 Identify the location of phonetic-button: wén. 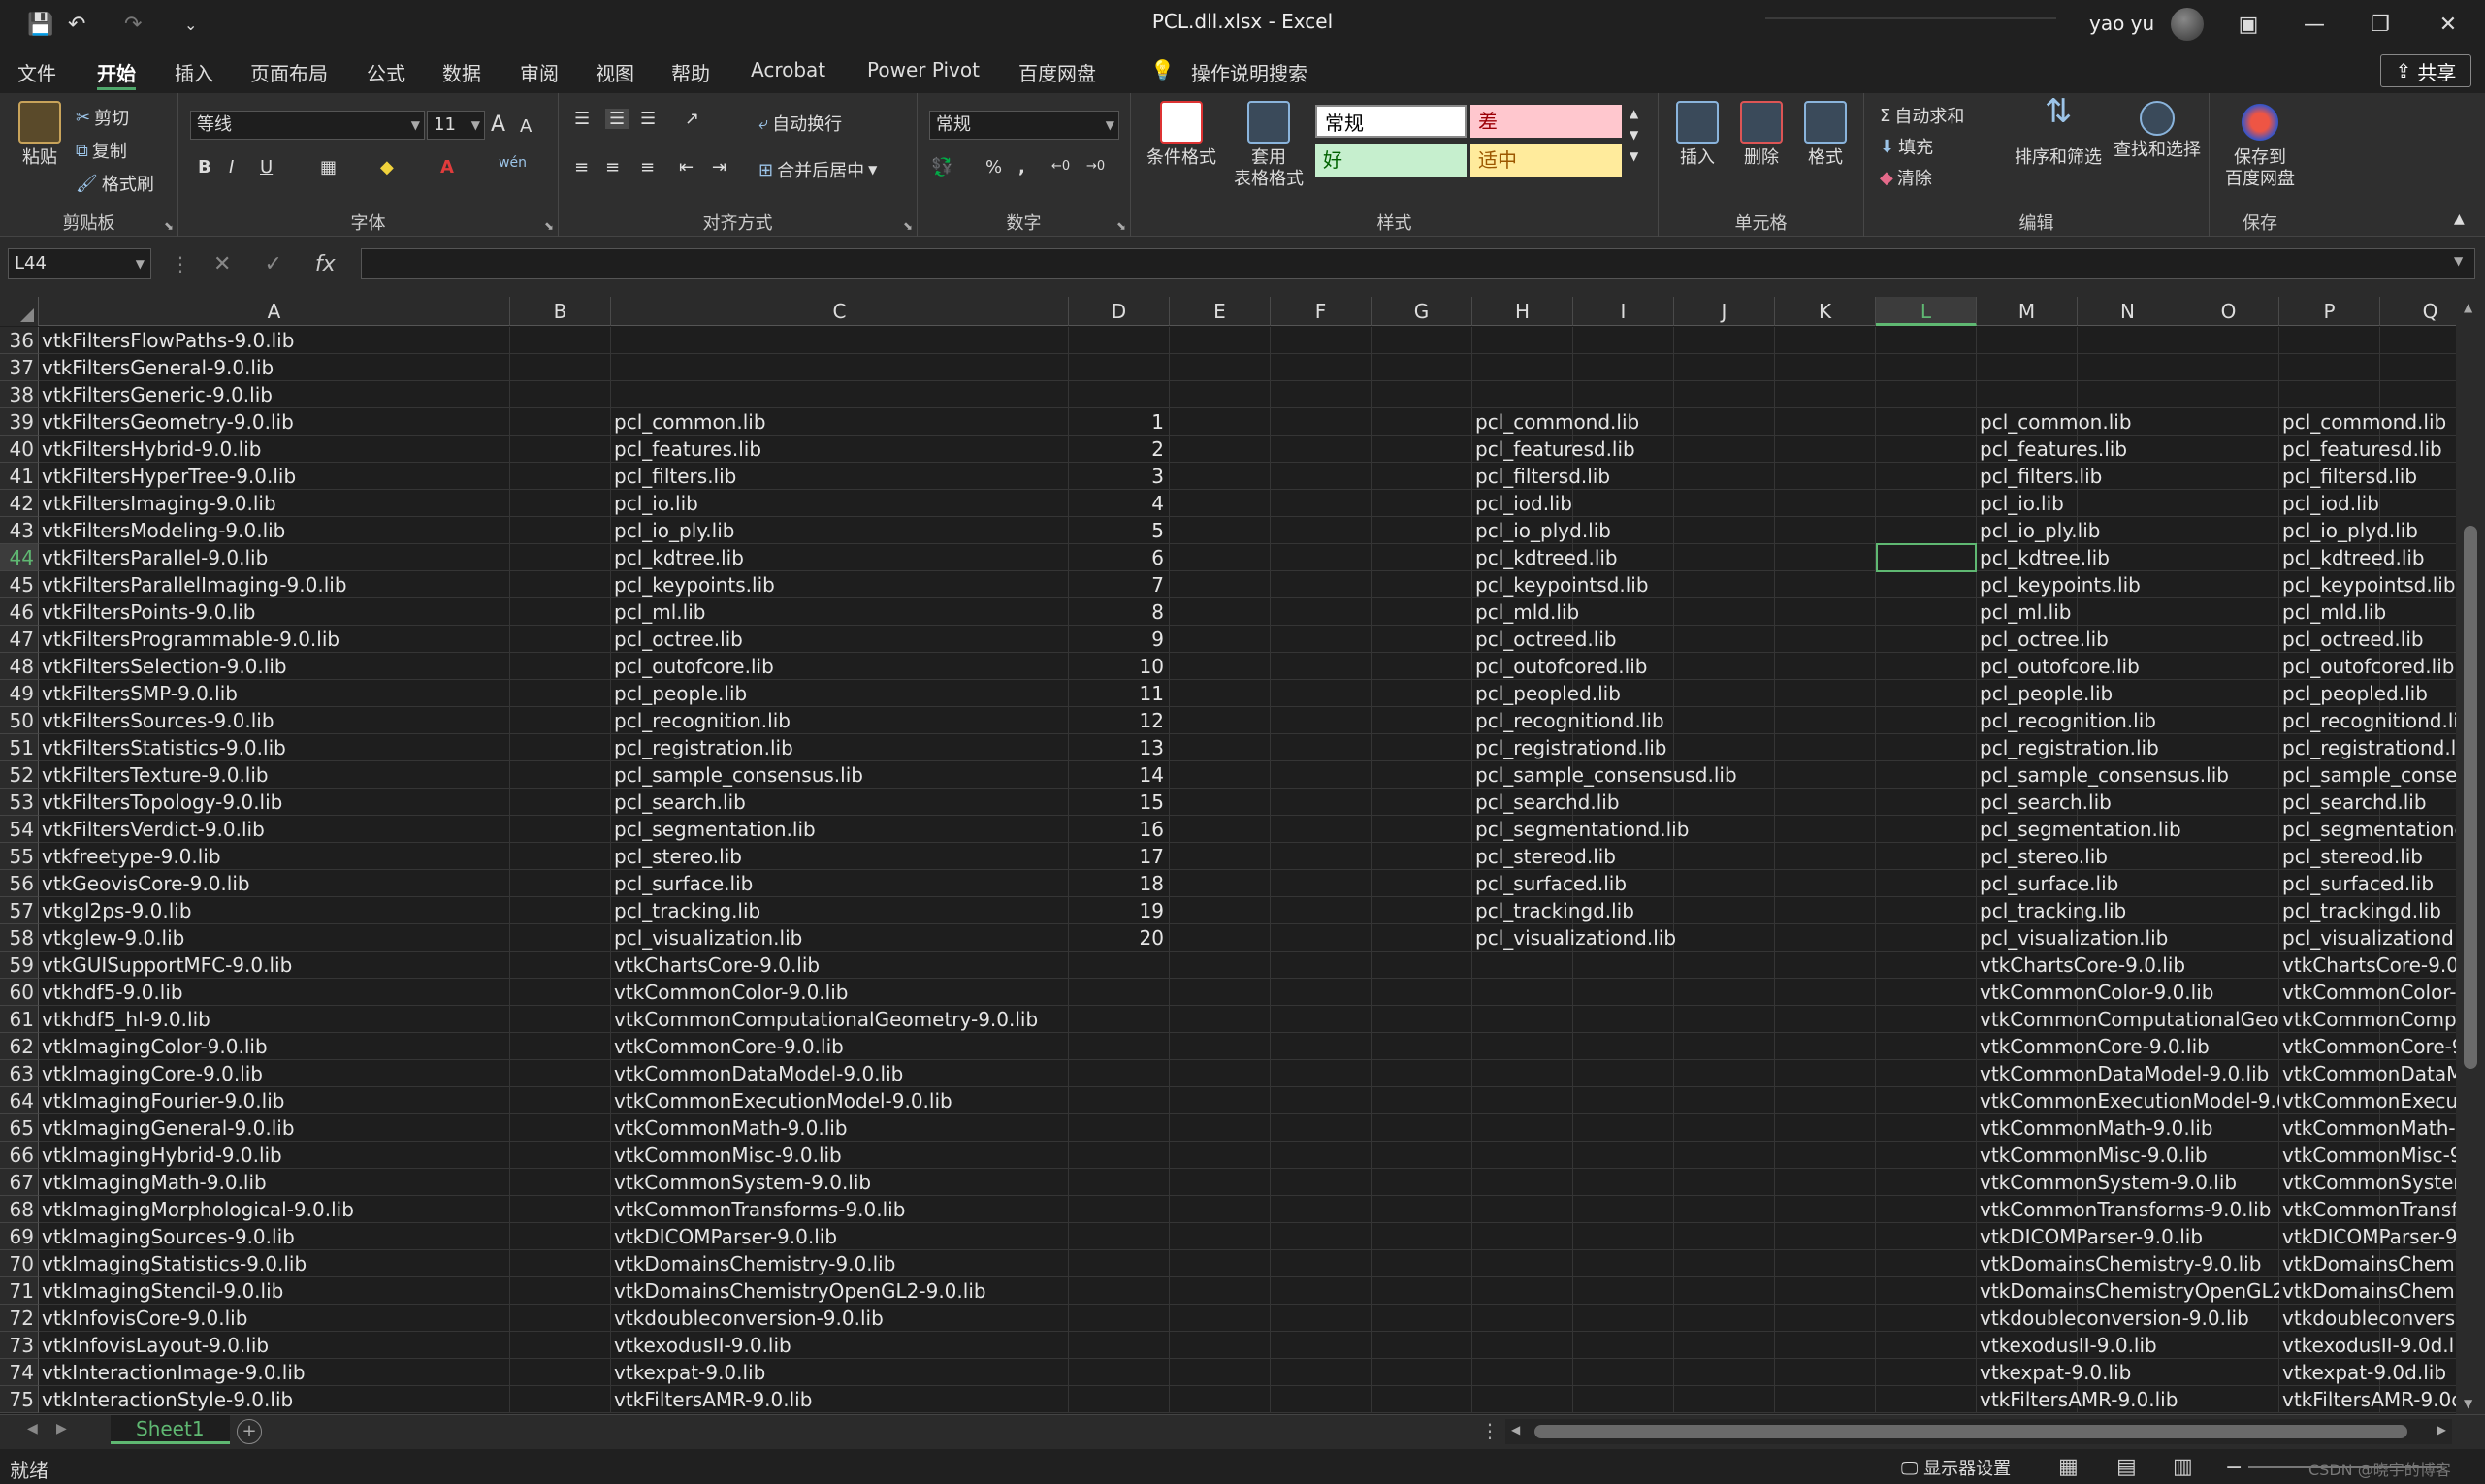
(513, 163).